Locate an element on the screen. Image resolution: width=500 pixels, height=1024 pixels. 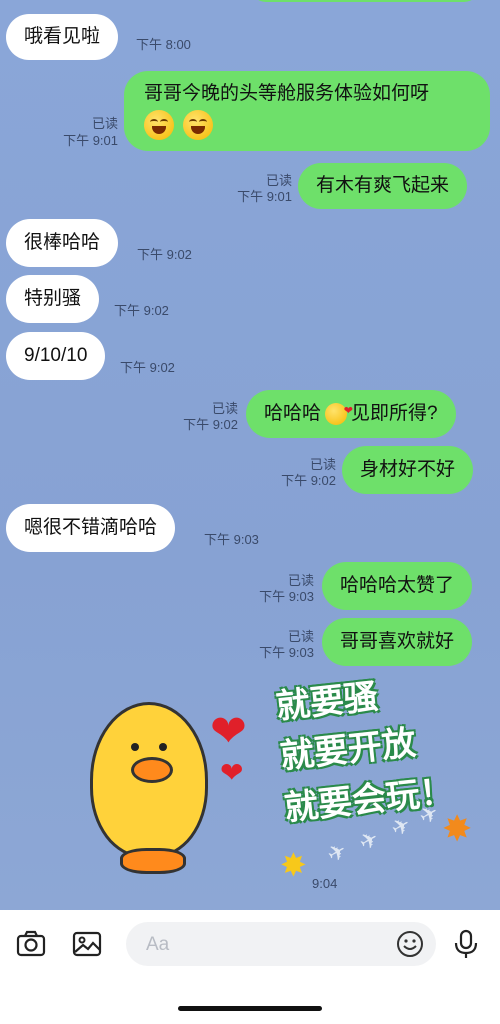
outgoing-message-bubble: 身材好不好 is located at coordinates (408, 470).